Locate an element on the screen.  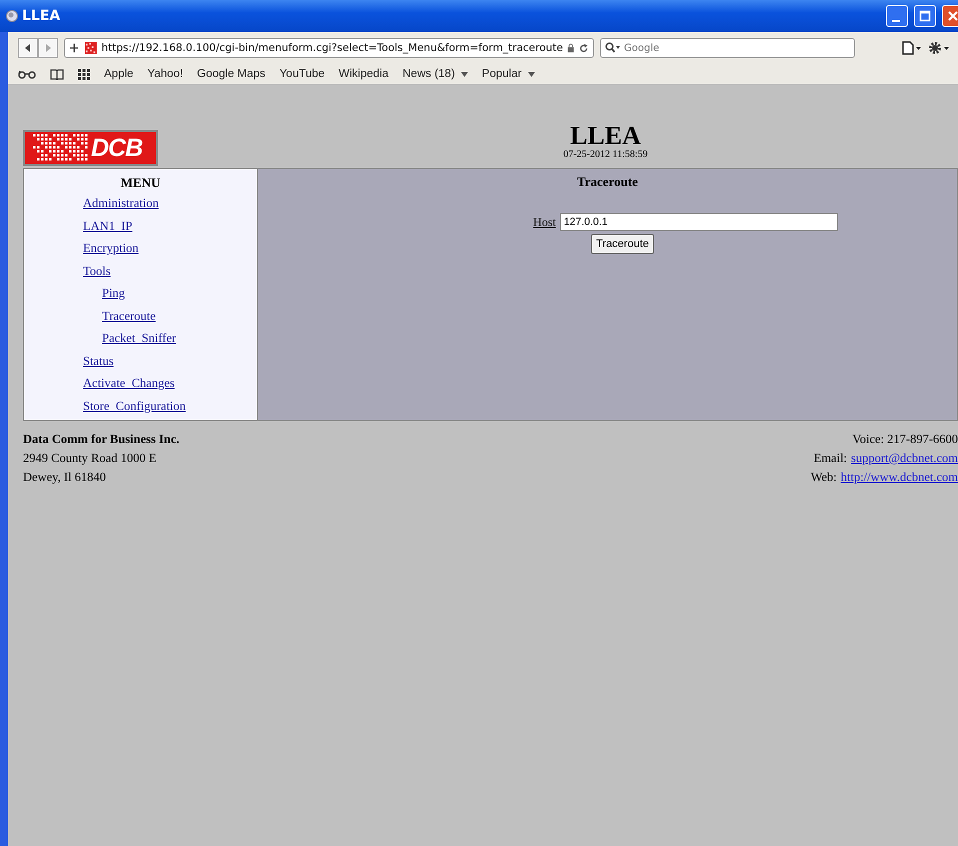
menu-title: MENU is located at coordinates (141, 183).